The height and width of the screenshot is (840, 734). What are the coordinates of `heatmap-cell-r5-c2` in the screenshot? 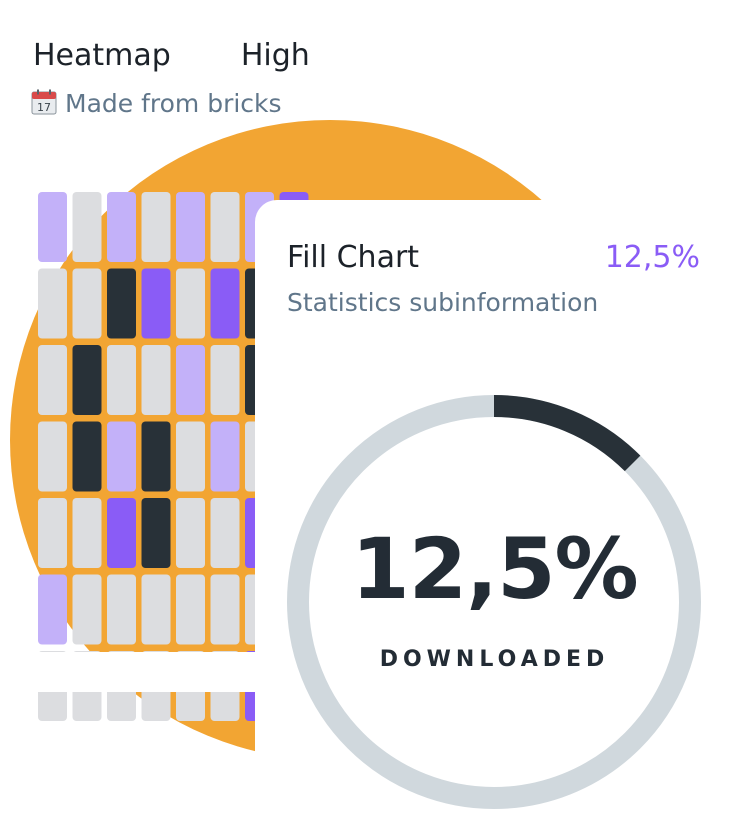 It's located at (121, 609).